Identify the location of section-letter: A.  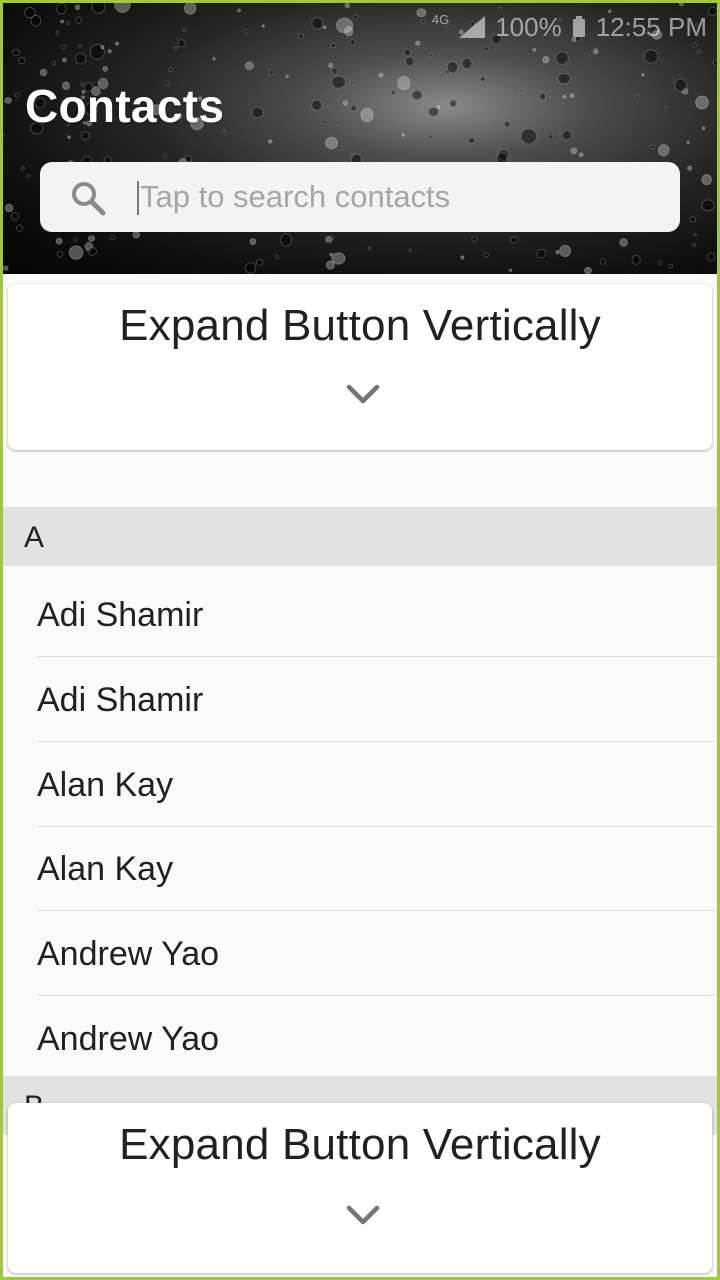
(34, 537).